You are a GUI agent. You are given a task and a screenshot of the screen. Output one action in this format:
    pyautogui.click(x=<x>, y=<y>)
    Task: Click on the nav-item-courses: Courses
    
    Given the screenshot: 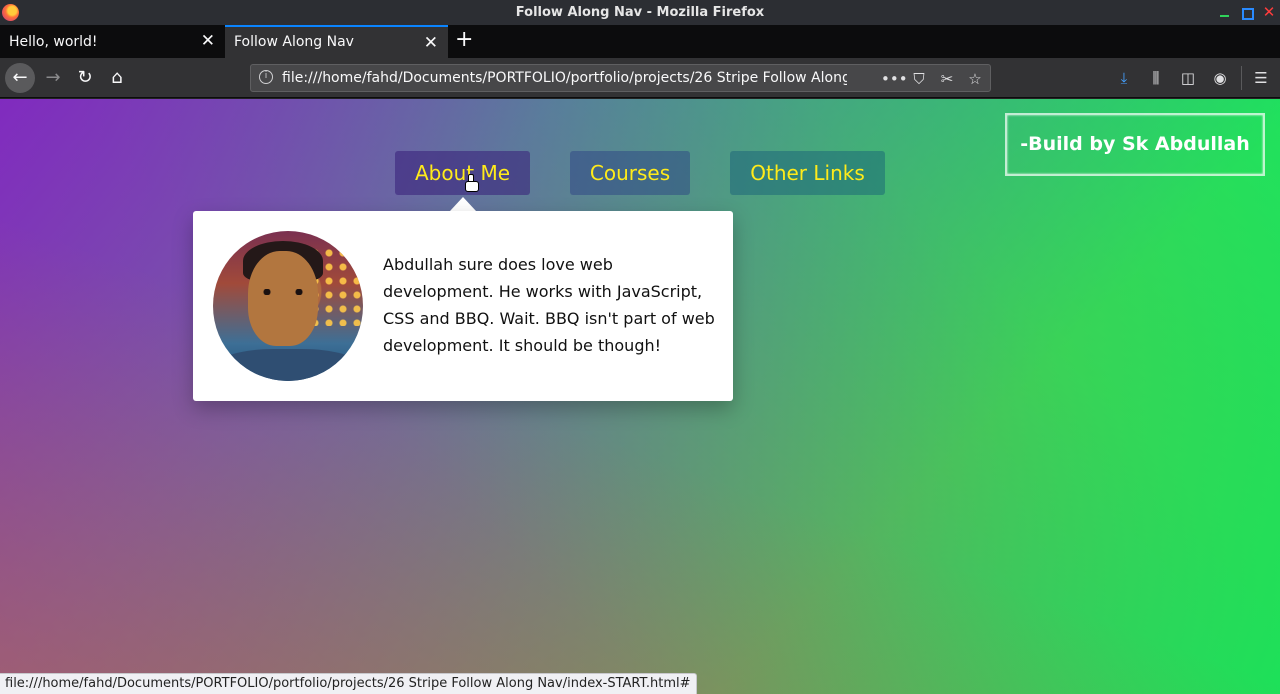 What is the action you would take?
    pyautogui.click(x=630, y=173)
    